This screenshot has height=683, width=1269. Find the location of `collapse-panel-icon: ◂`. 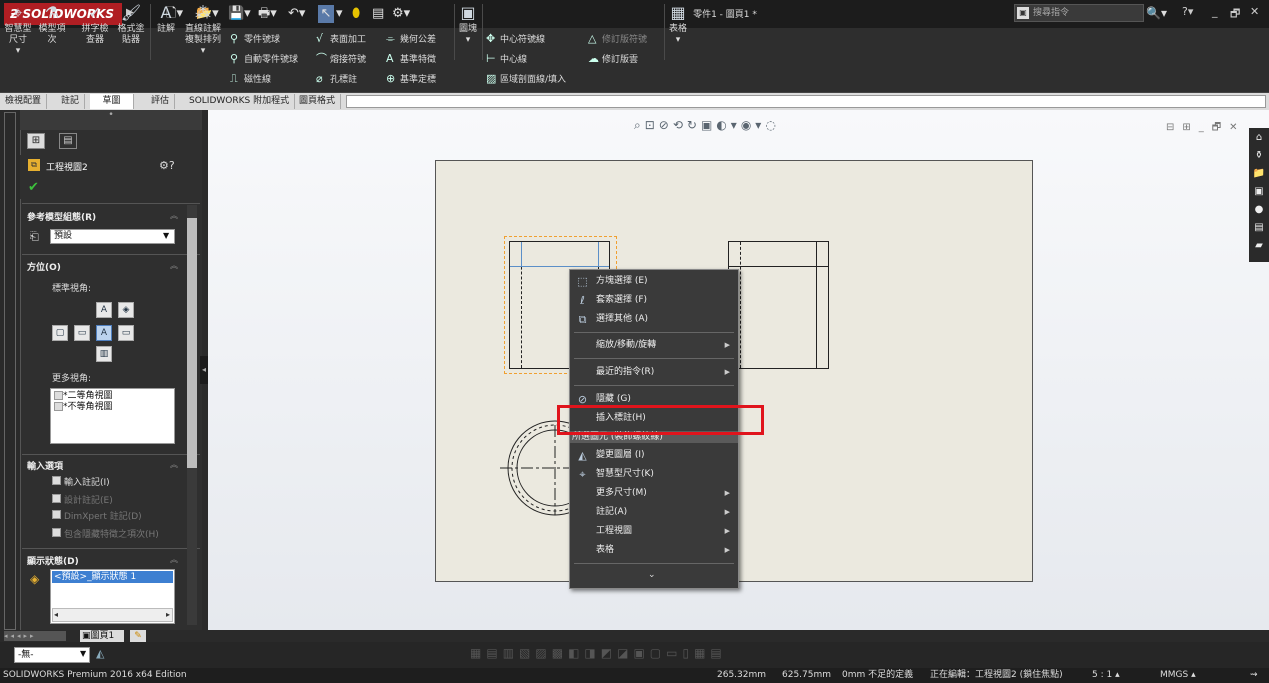

collapse-panel-icon: ◂ is located at coordinates (204, 370).